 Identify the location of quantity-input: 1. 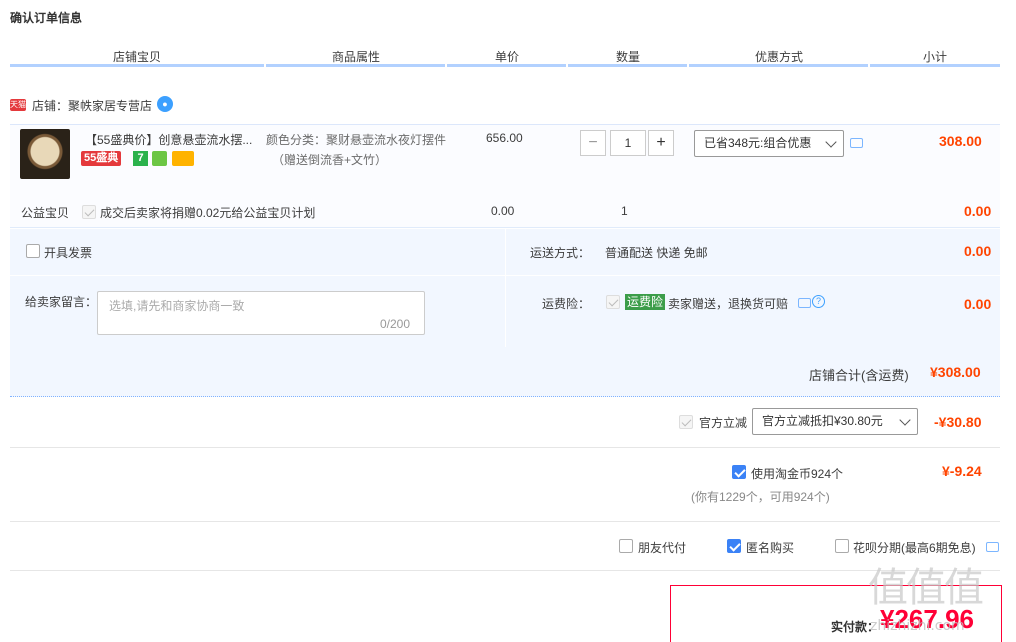
(628, 143).